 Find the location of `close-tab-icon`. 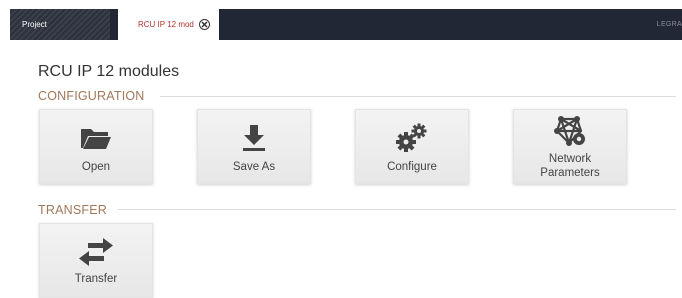

close-tab-icon is located at coordinates (204, 24).